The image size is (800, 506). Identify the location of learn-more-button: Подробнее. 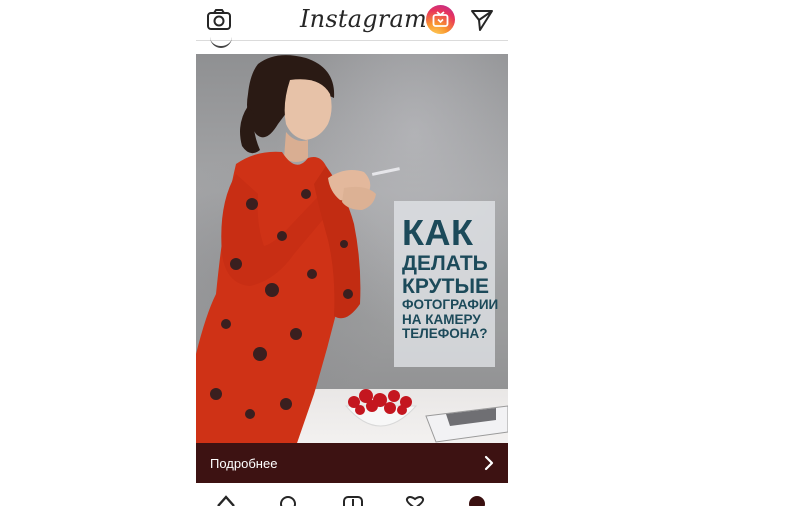
(352, 463).